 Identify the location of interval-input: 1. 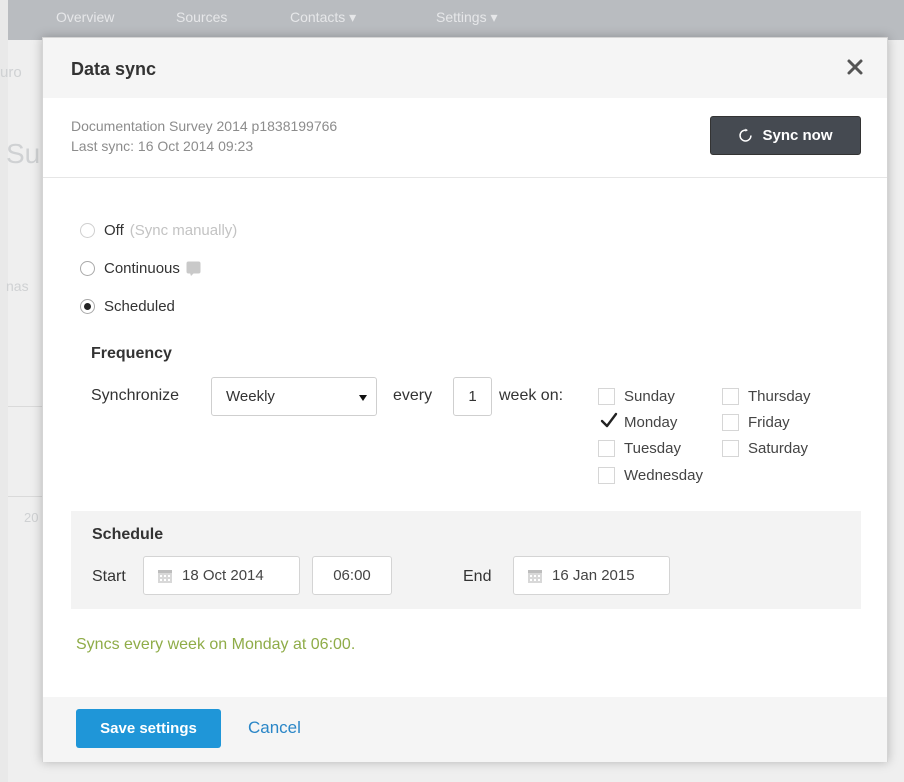
(472, 396).